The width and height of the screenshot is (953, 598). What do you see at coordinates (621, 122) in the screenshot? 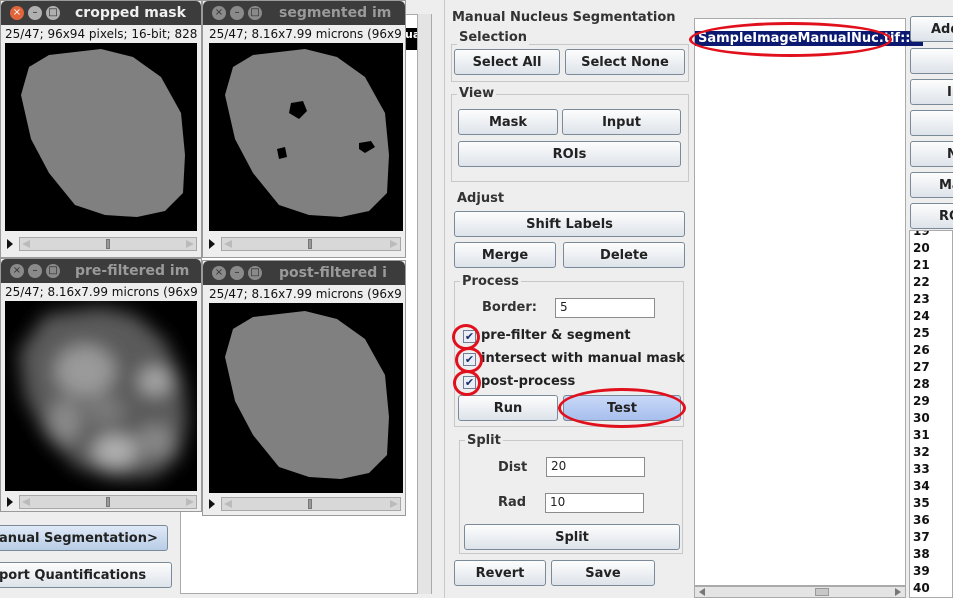
I see `input-button: Input` at bounding box center [621, 122].